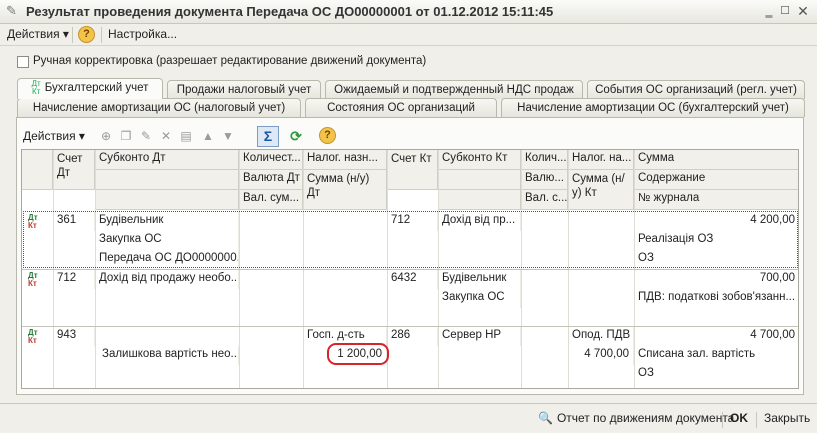 This screenshot has width=817, height=433. Describe the element at coordinates (454, 89) in the screenshot. I see `tab-vat-sales: Ожидаемый и подтвержденный НДС продаж` at that location.